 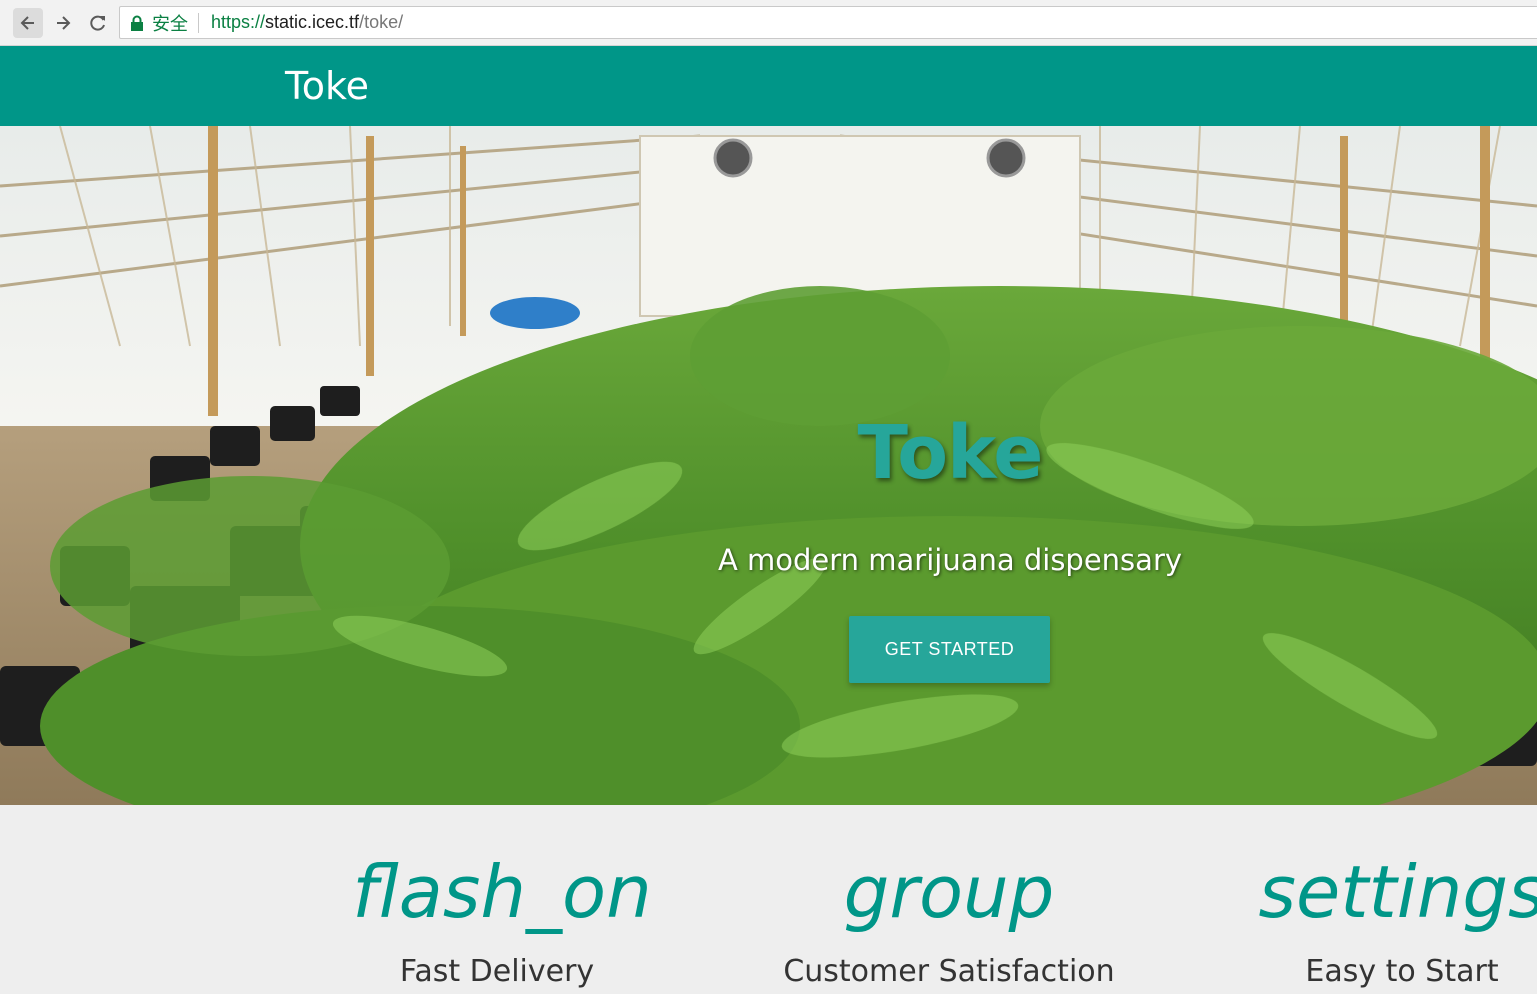 I want to click on feature-label: Fast Delivery, so click(x=497, y=971).